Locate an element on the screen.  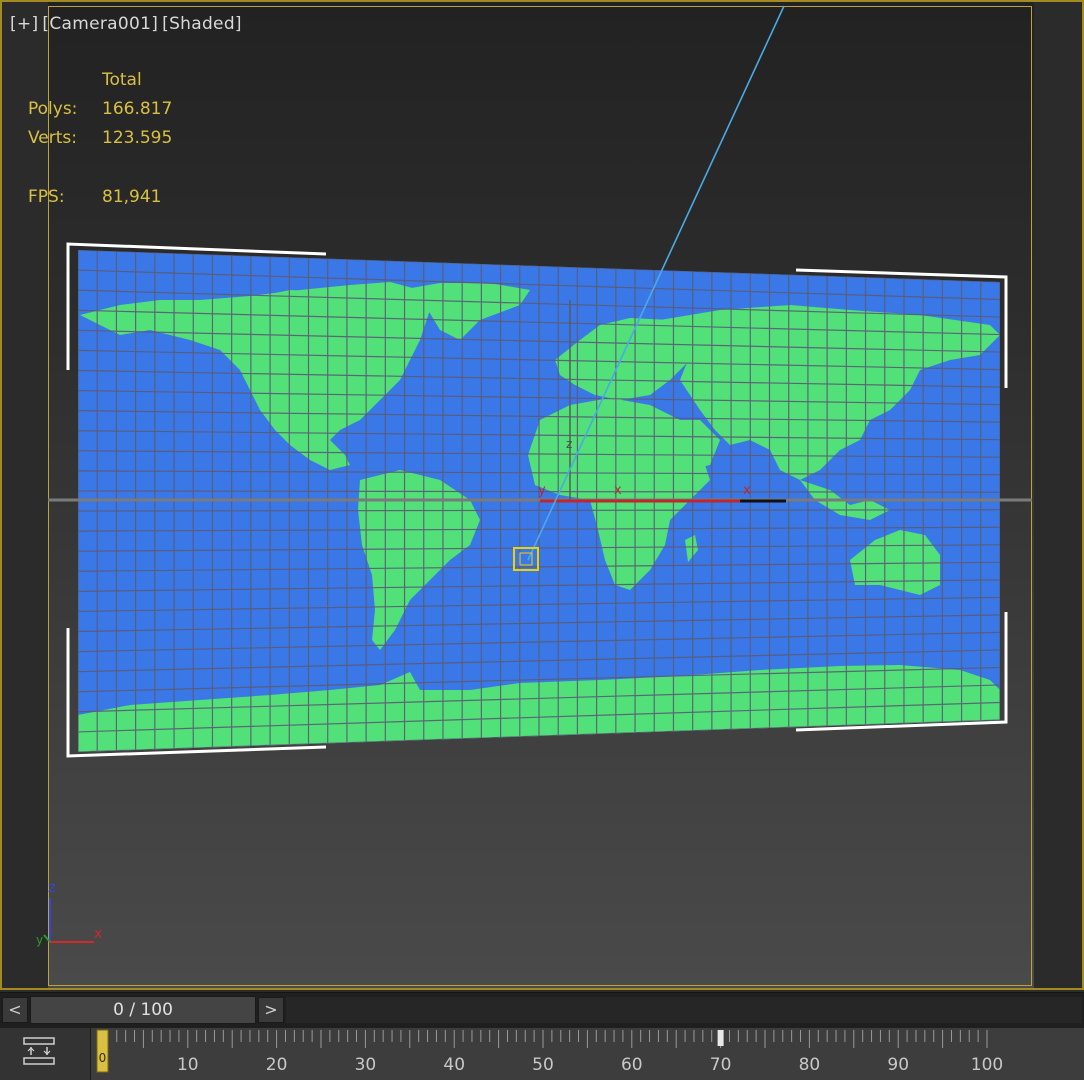
track-tick-label: 30 is located at coordinates (366, 1065).